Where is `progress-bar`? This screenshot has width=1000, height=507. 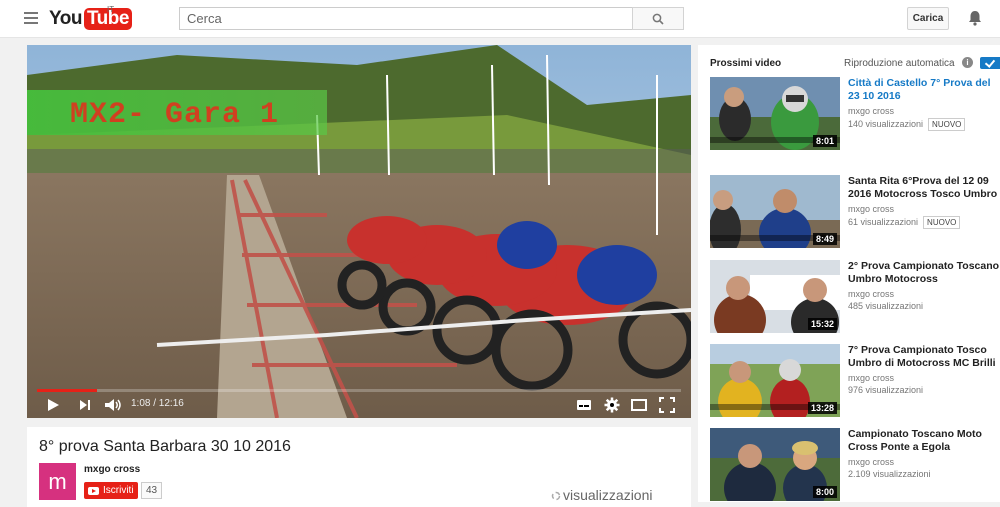
progress-bar is located at coordinates (359, 390).